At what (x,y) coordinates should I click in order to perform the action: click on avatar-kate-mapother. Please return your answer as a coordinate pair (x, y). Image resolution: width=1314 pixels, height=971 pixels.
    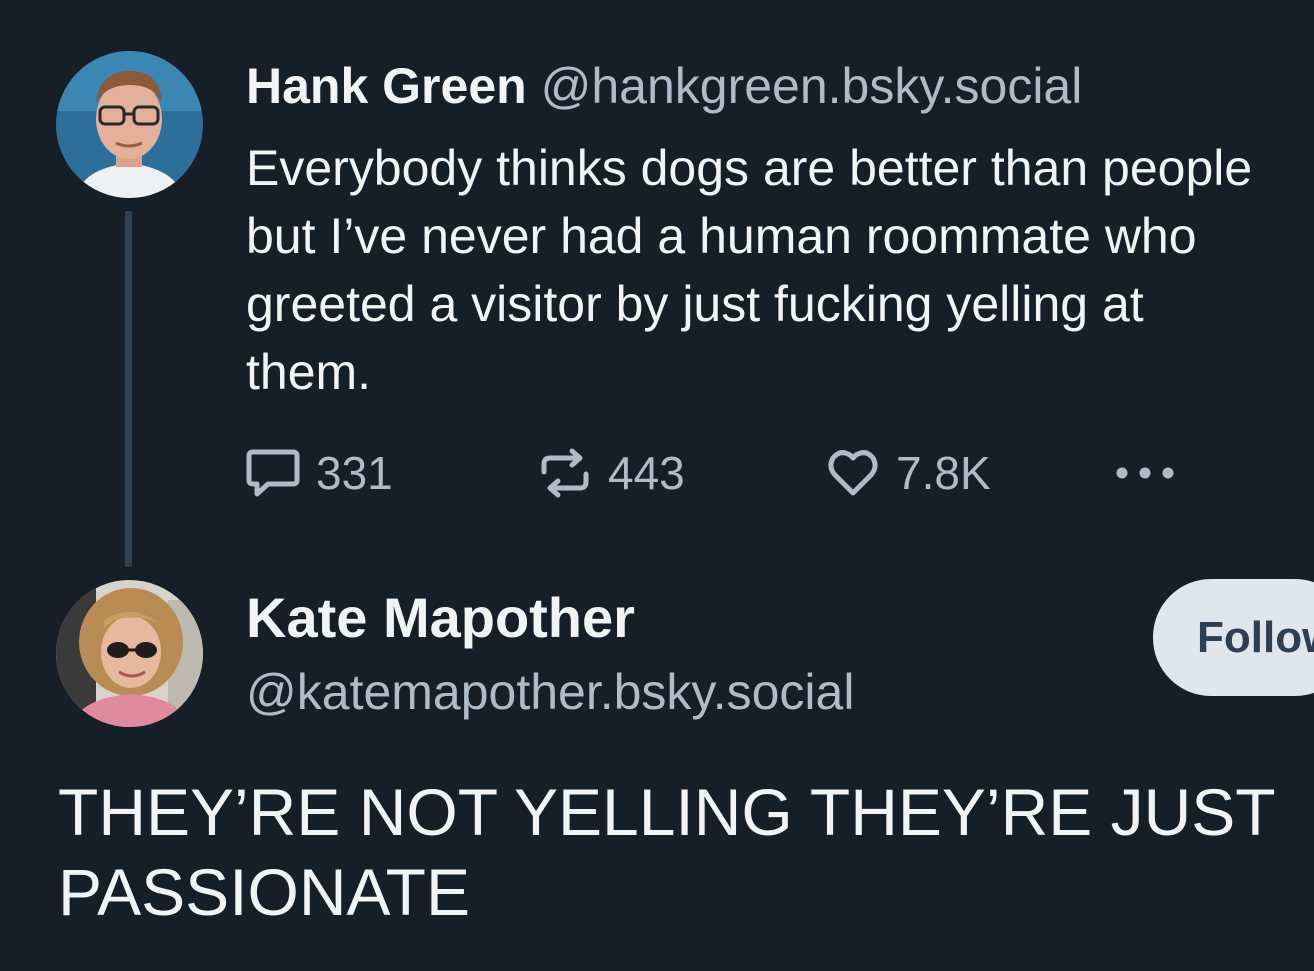
    Looking at the image, I should click on (129, 653).